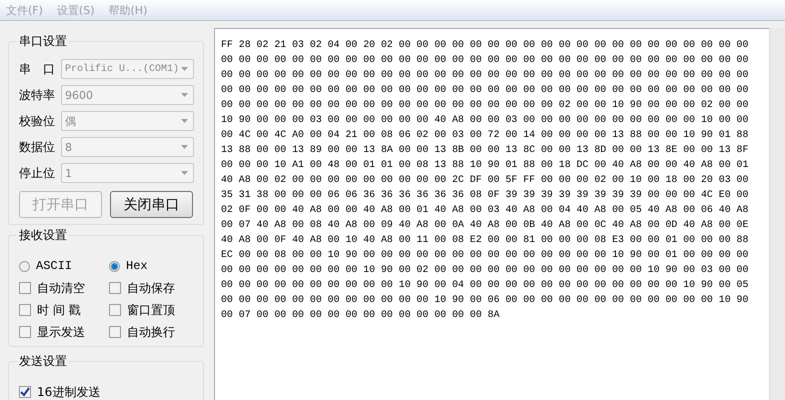 The width and height of the screenshot is (785, 400). I want to click on checkbox-label: 窗口置顶, so click(151, 310).